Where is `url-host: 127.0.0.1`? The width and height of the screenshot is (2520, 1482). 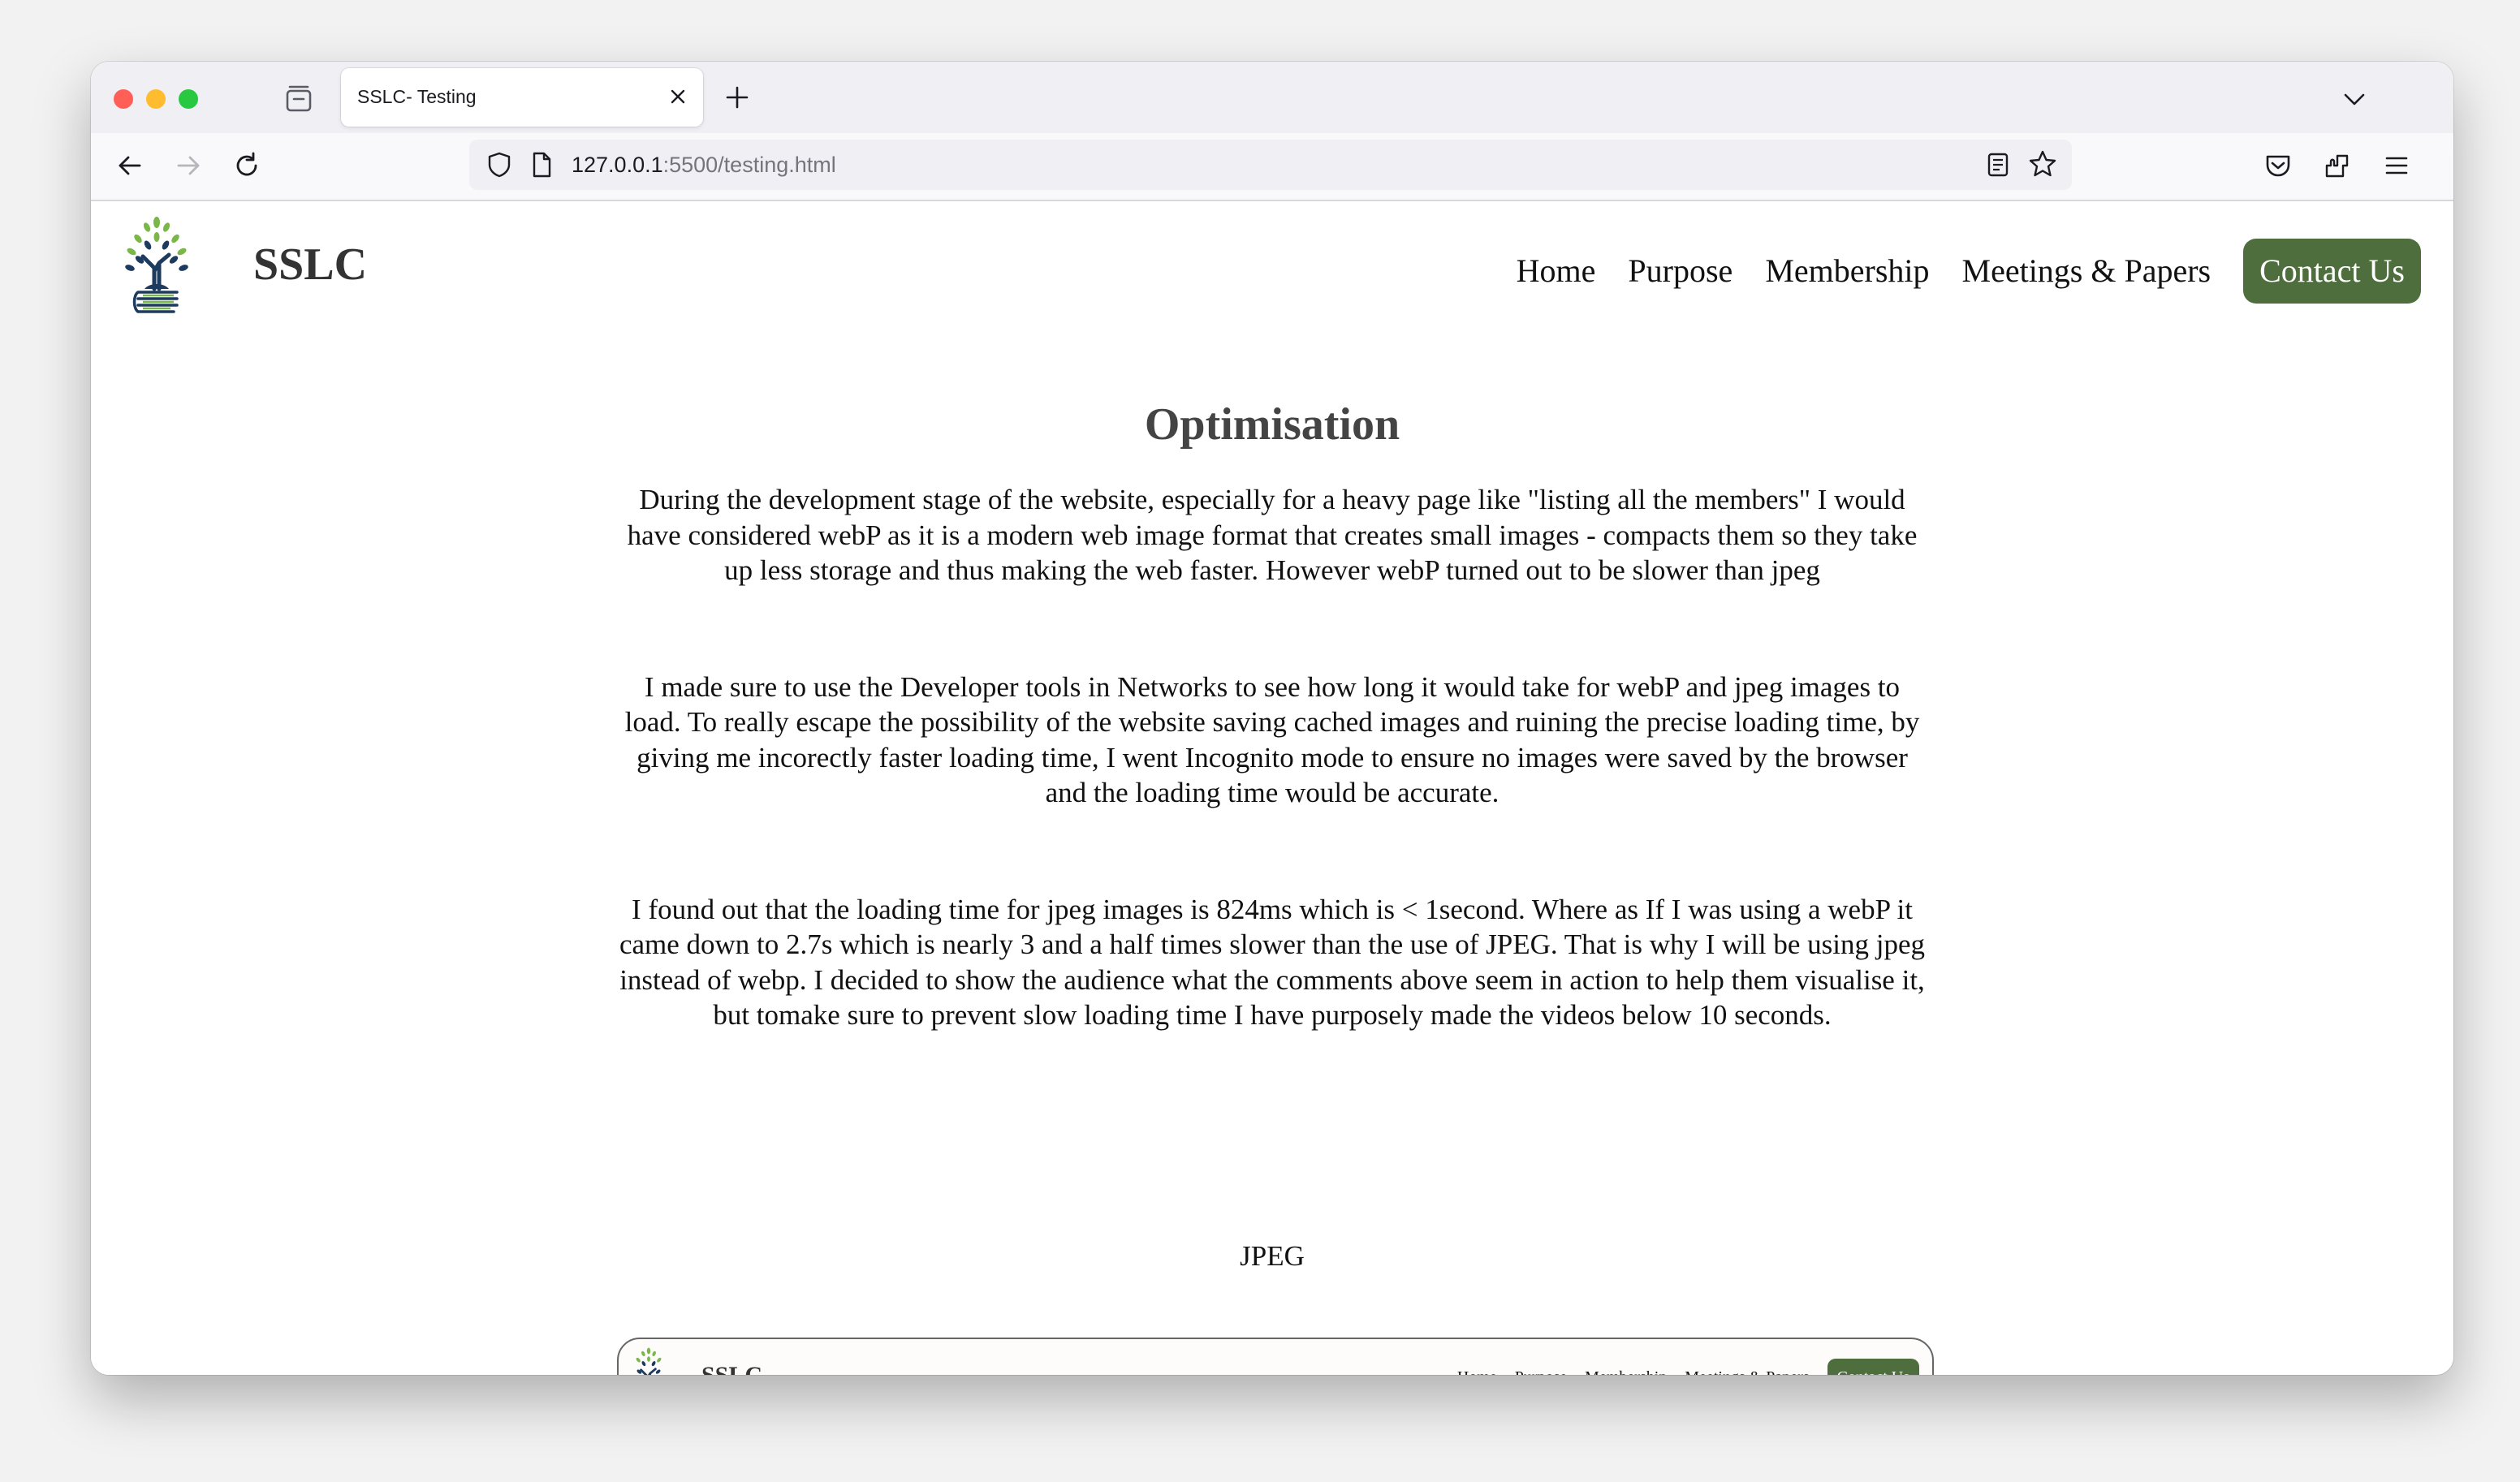
url-host: 127.0.0.1 is located at coordinates (618, 165).